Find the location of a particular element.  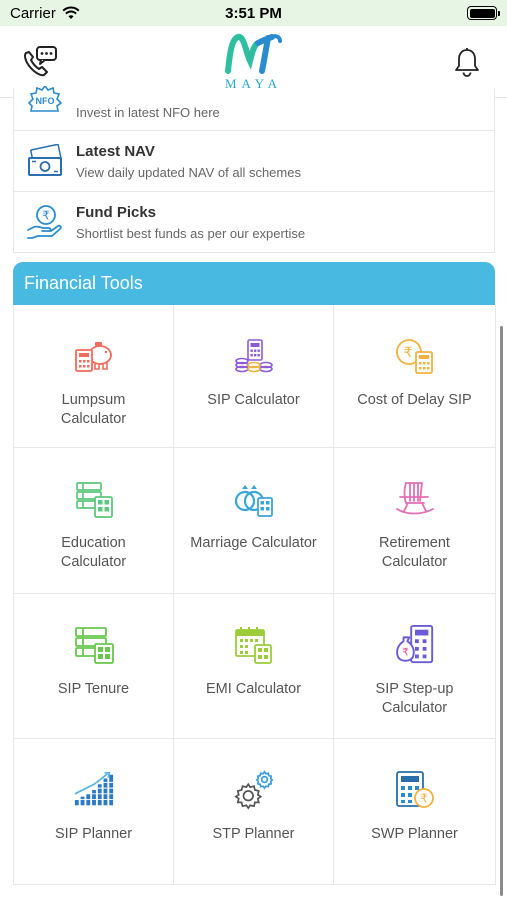

tool-label: Cost of Delay SIP is located at coordinates (414, 400).